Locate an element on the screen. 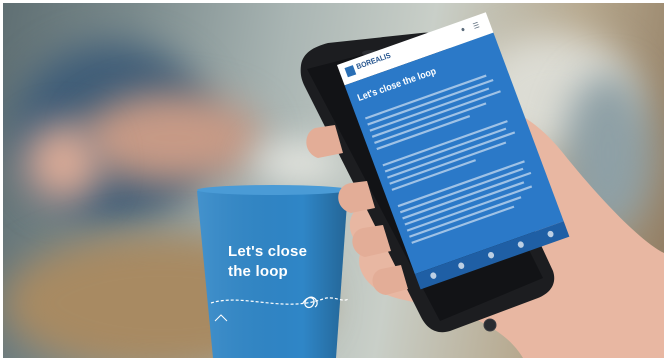 Image resolution: width=667 pixels, height=364 pixels. borealis-logo-icon is located at coordinates (350, 71).